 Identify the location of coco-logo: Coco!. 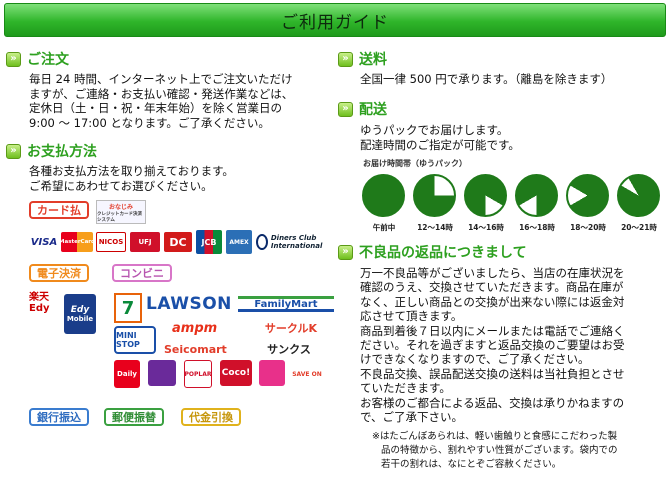
(236, 373).